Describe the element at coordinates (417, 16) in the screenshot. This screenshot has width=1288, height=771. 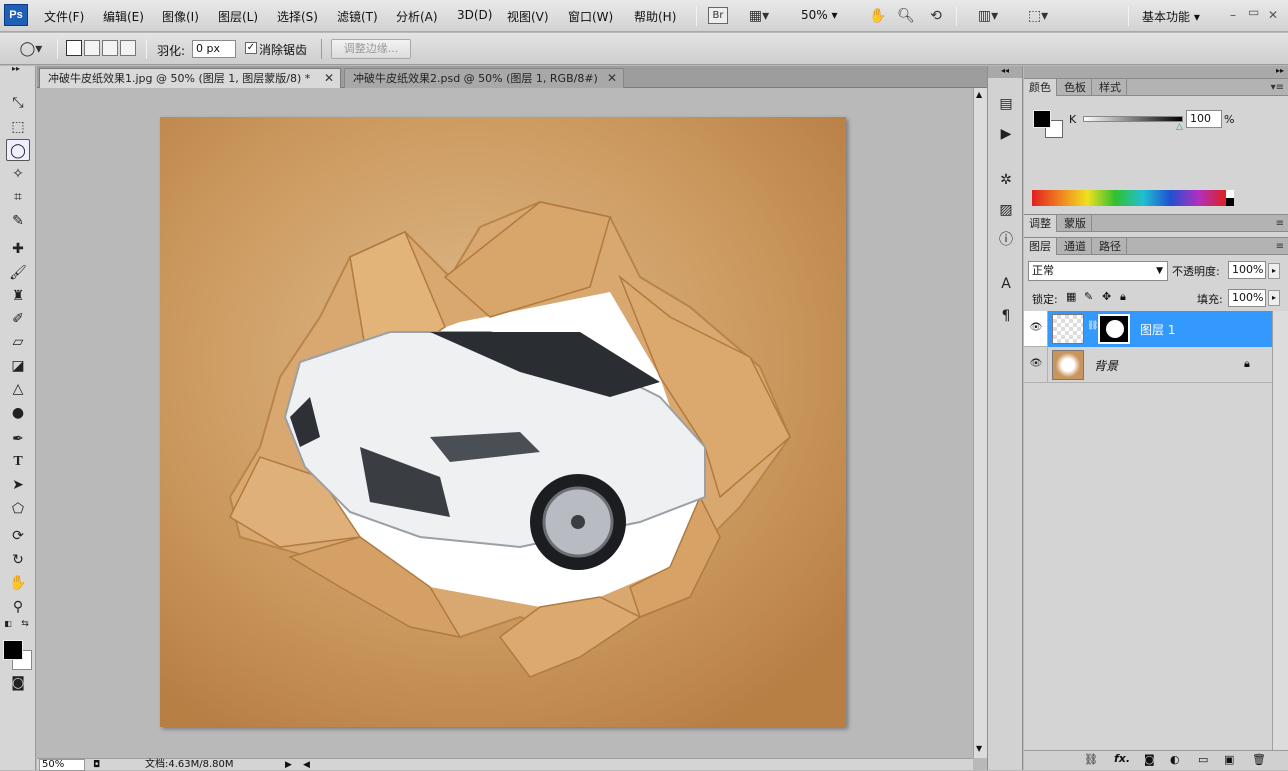
I see `menu-analysis: 分析(A)` at that location.